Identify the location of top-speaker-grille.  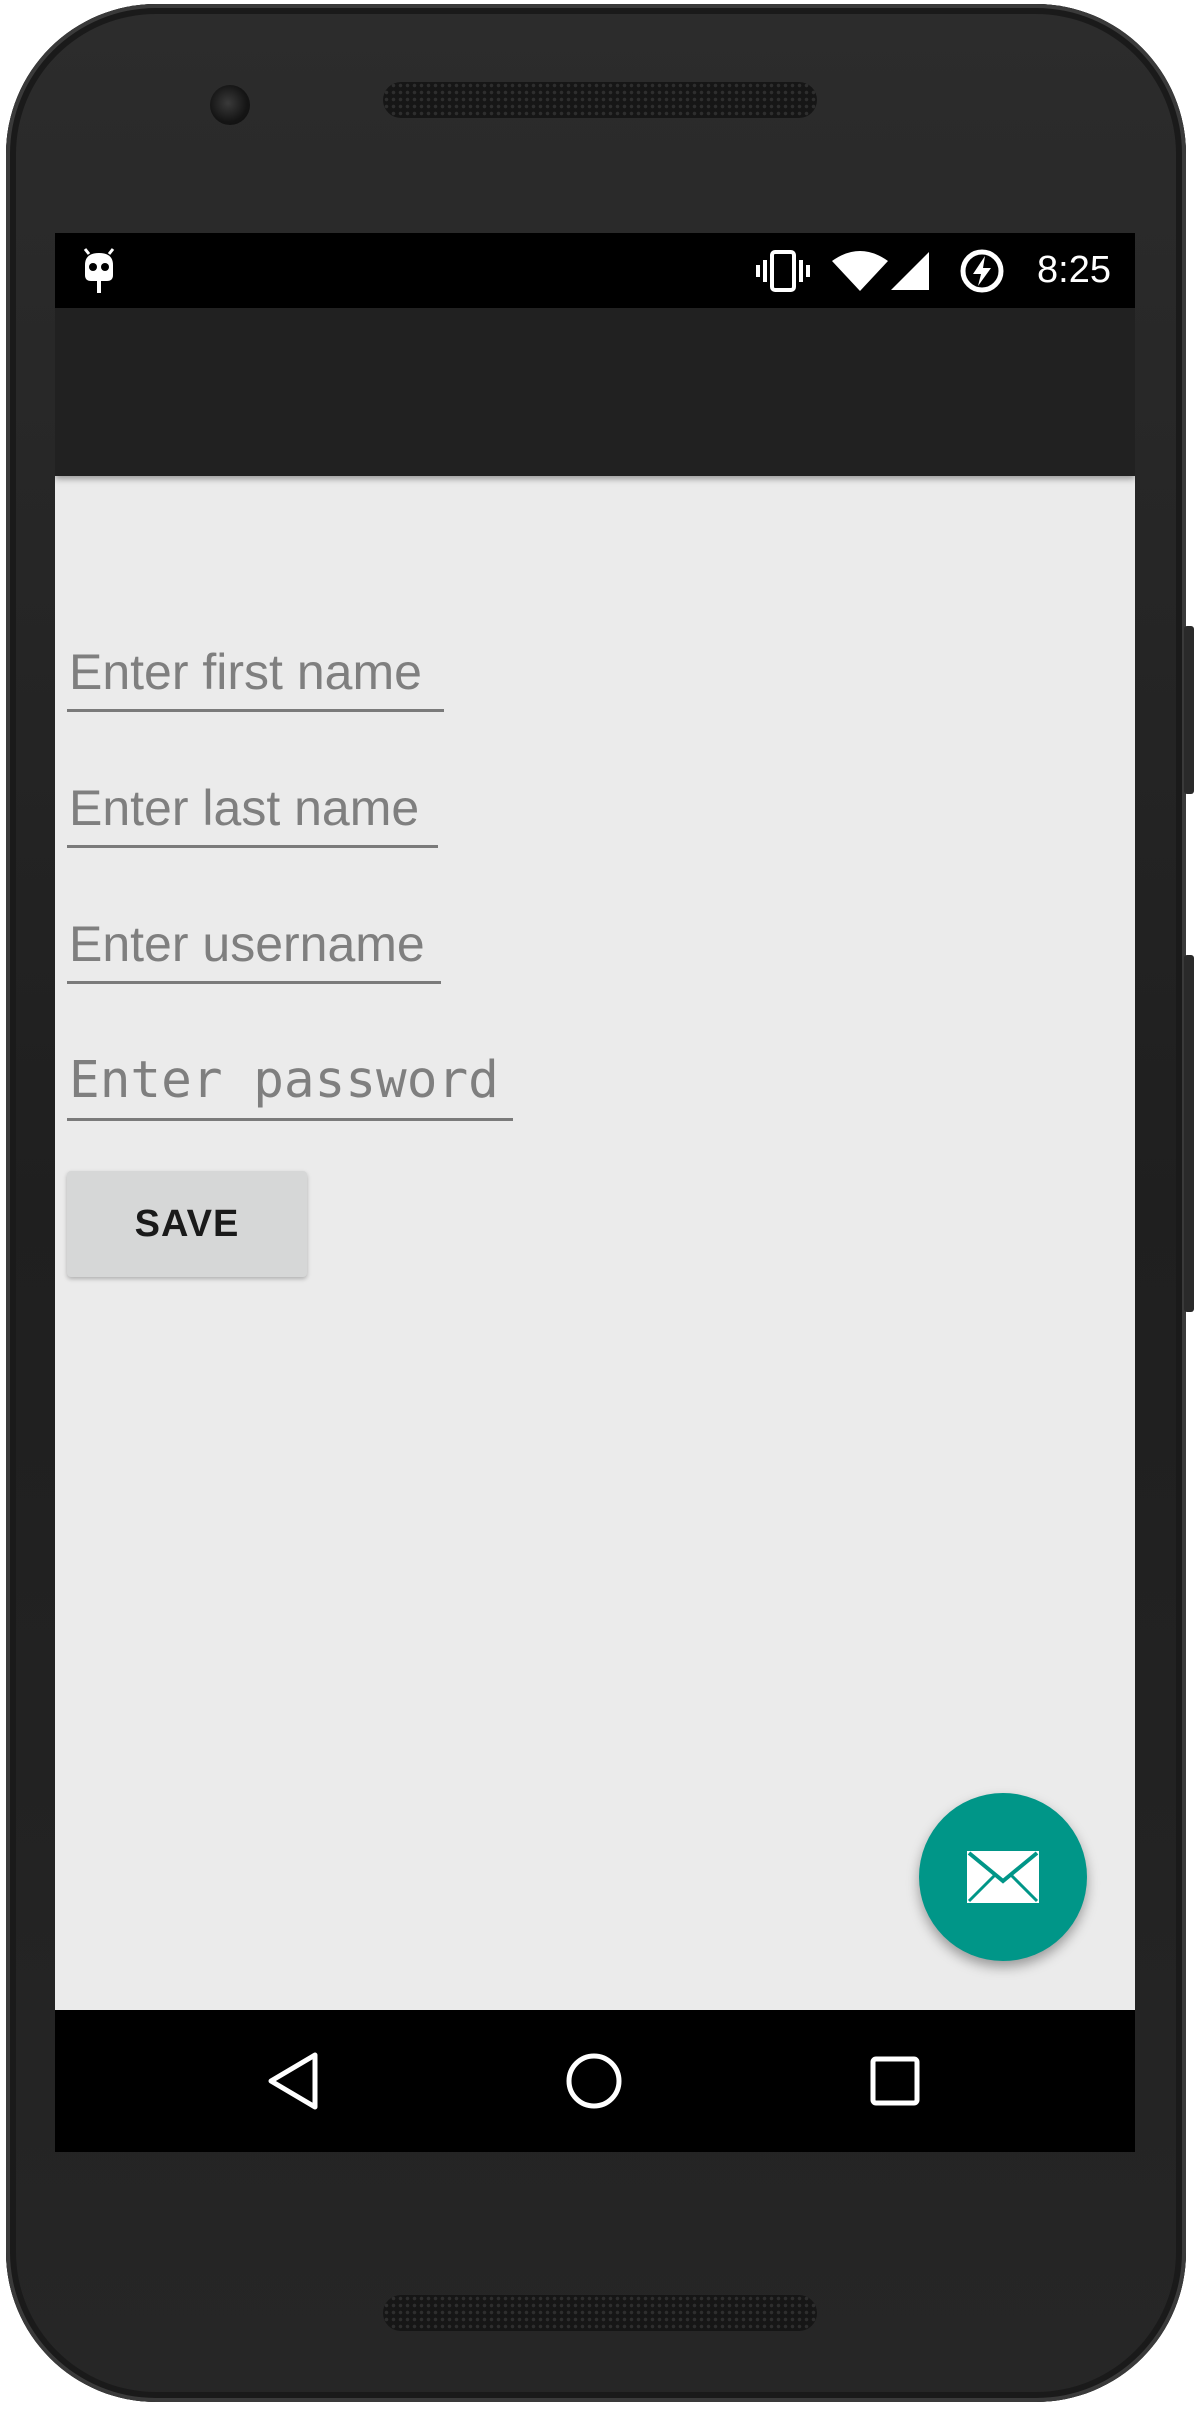
(600, 100).